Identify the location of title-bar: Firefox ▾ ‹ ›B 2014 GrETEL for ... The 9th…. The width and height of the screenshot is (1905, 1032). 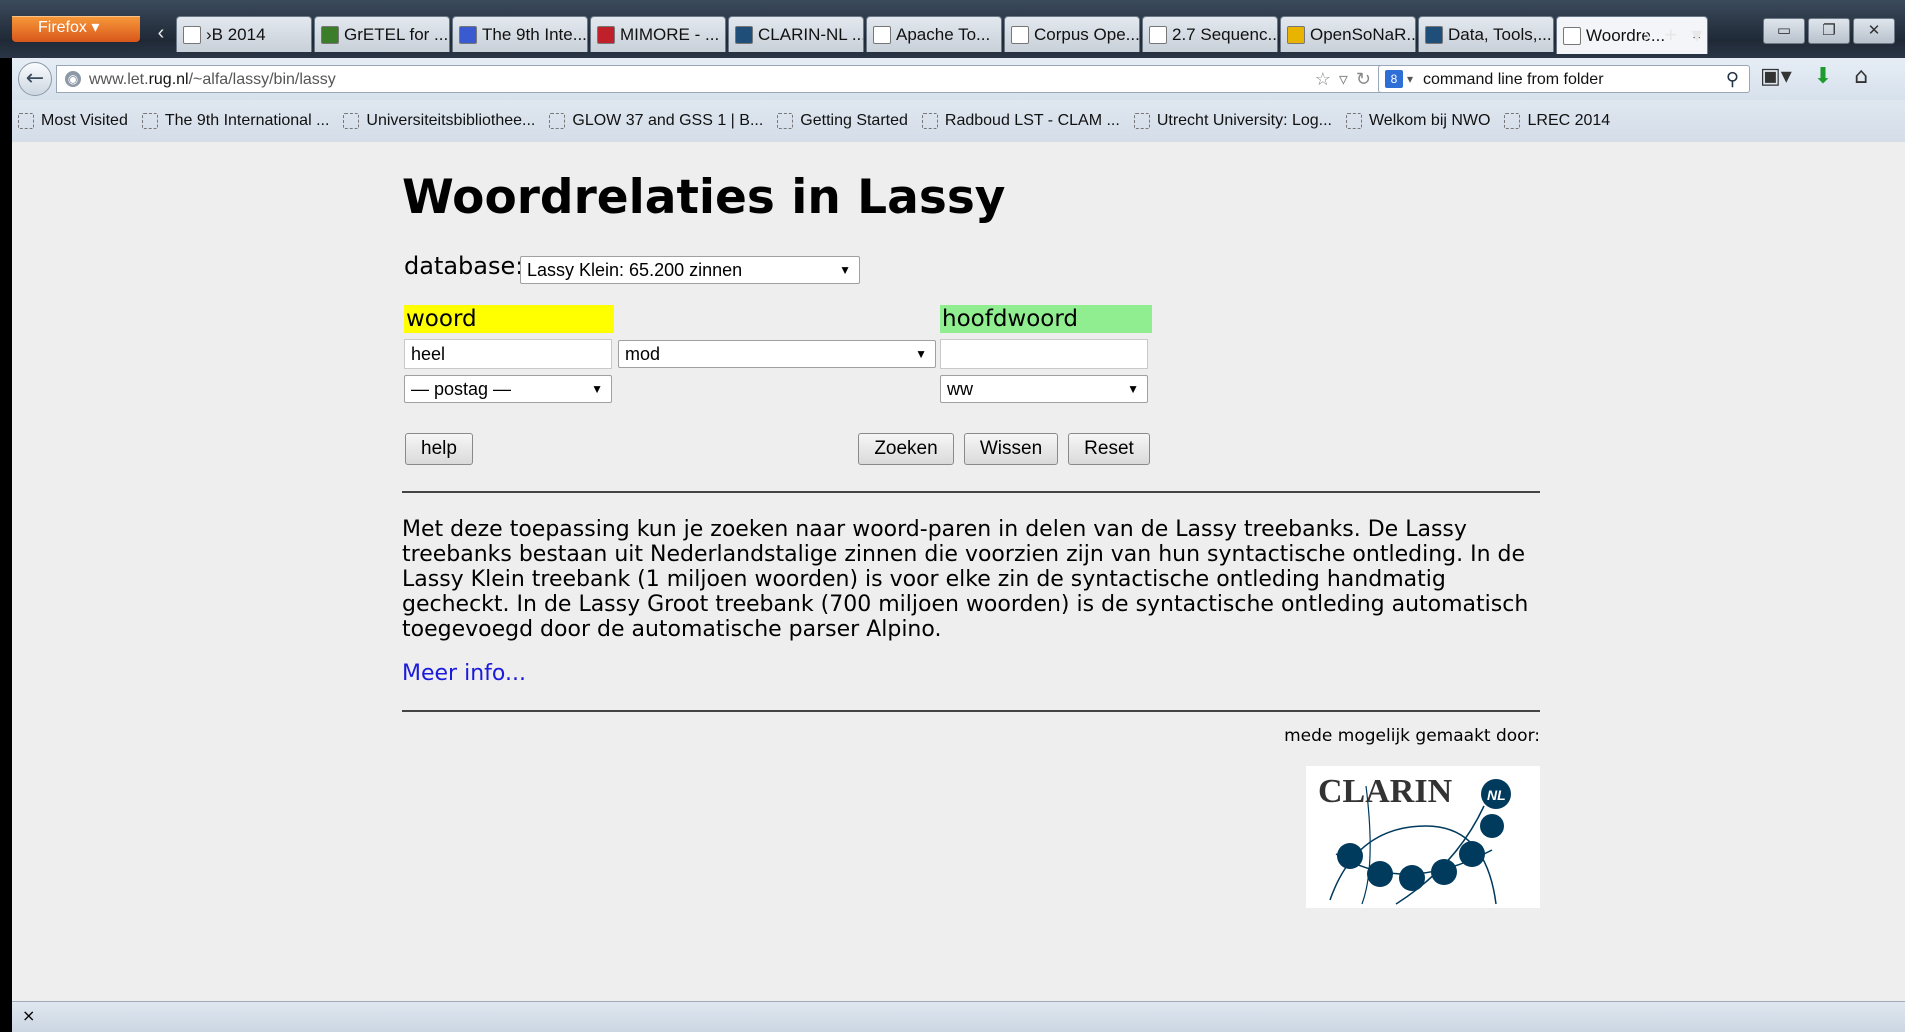
(952, 29).